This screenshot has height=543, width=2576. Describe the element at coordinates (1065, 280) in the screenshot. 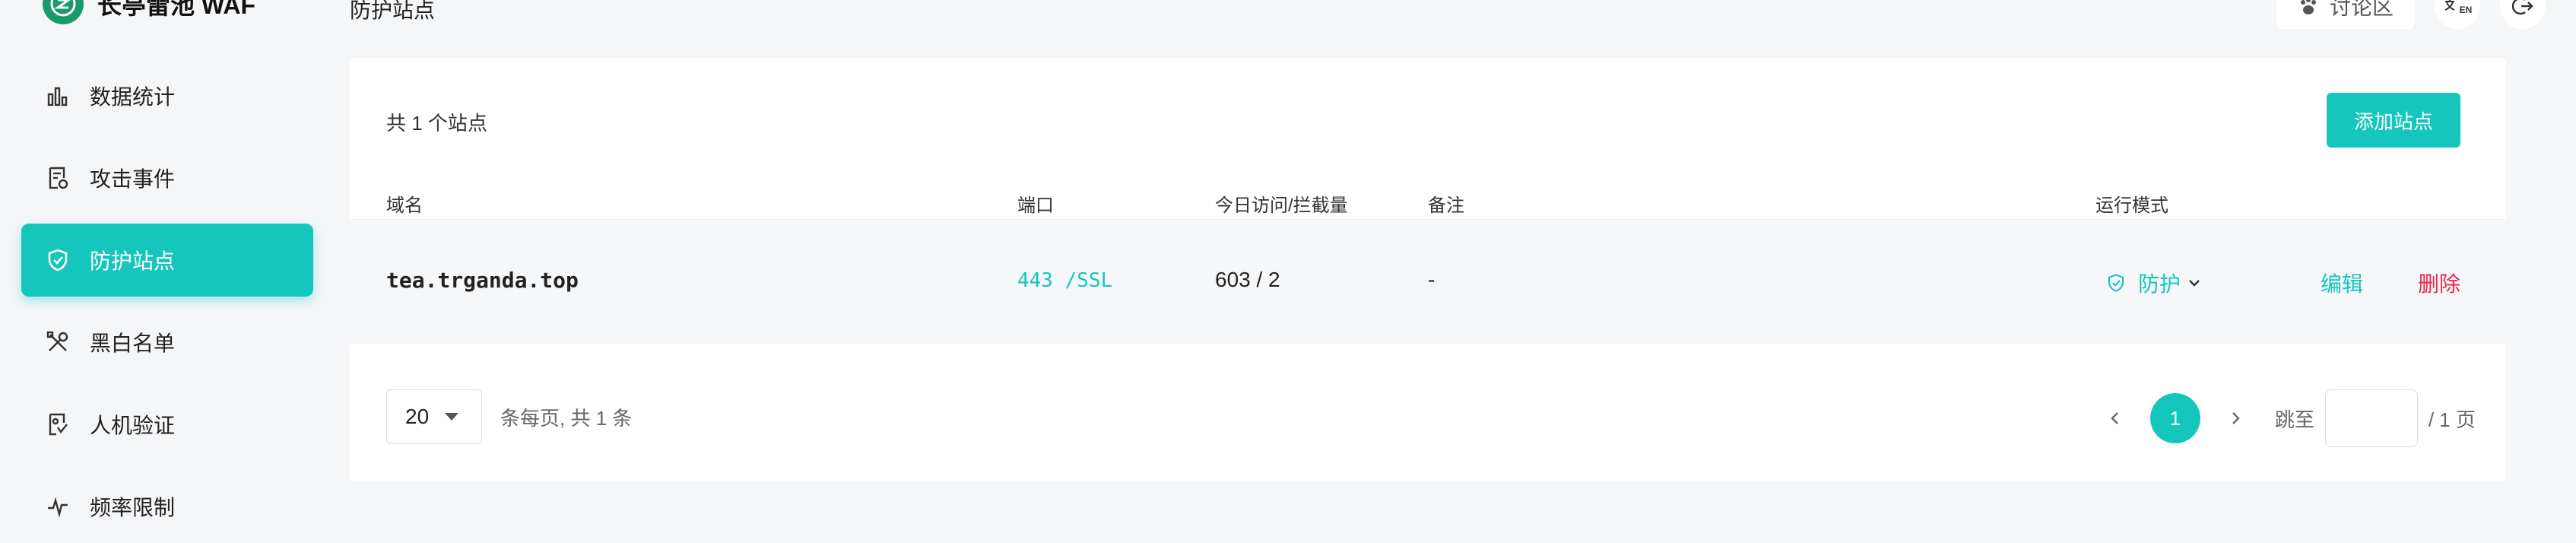

I see `site-port: 443 /SSL` at that location.